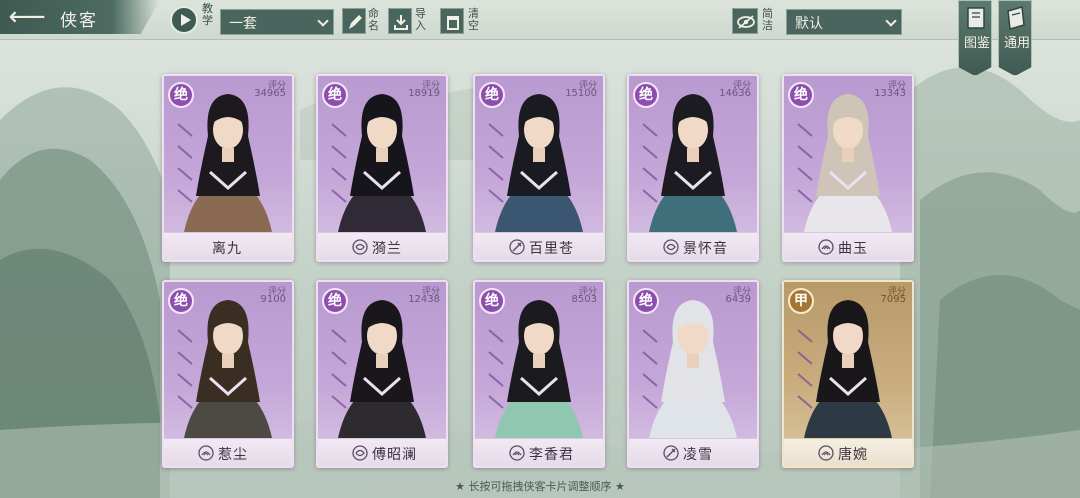 This screenshot has height=498, width=1080. What do you see at coordinates (893, 299) in the screenshot?
I see `score-value: 7095` at bounding box center [893, 299].